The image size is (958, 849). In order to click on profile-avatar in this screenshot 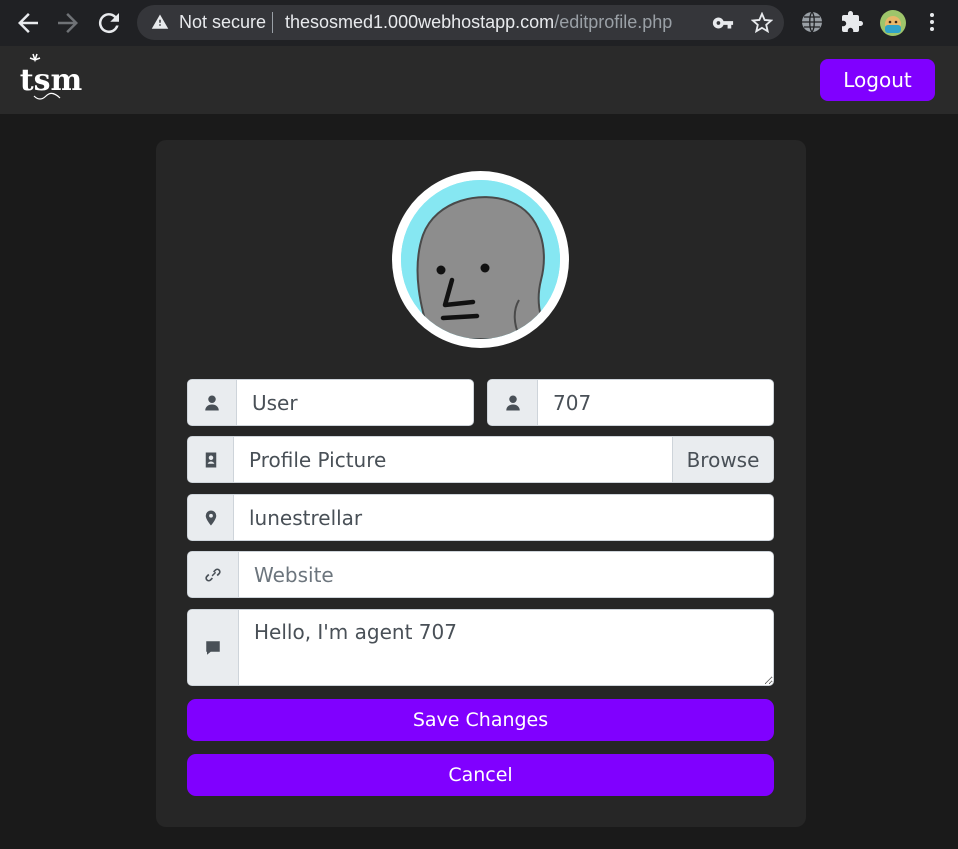, I will do `click(480, 259)`.